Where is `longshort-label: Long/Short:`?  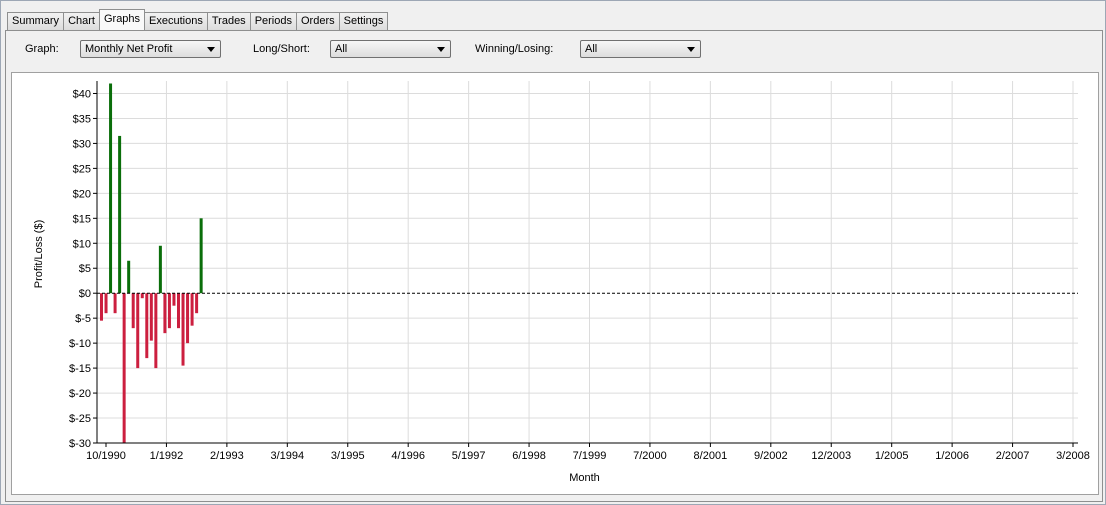 longshort-label: Long/Short: is located at coordinates (281, 49).